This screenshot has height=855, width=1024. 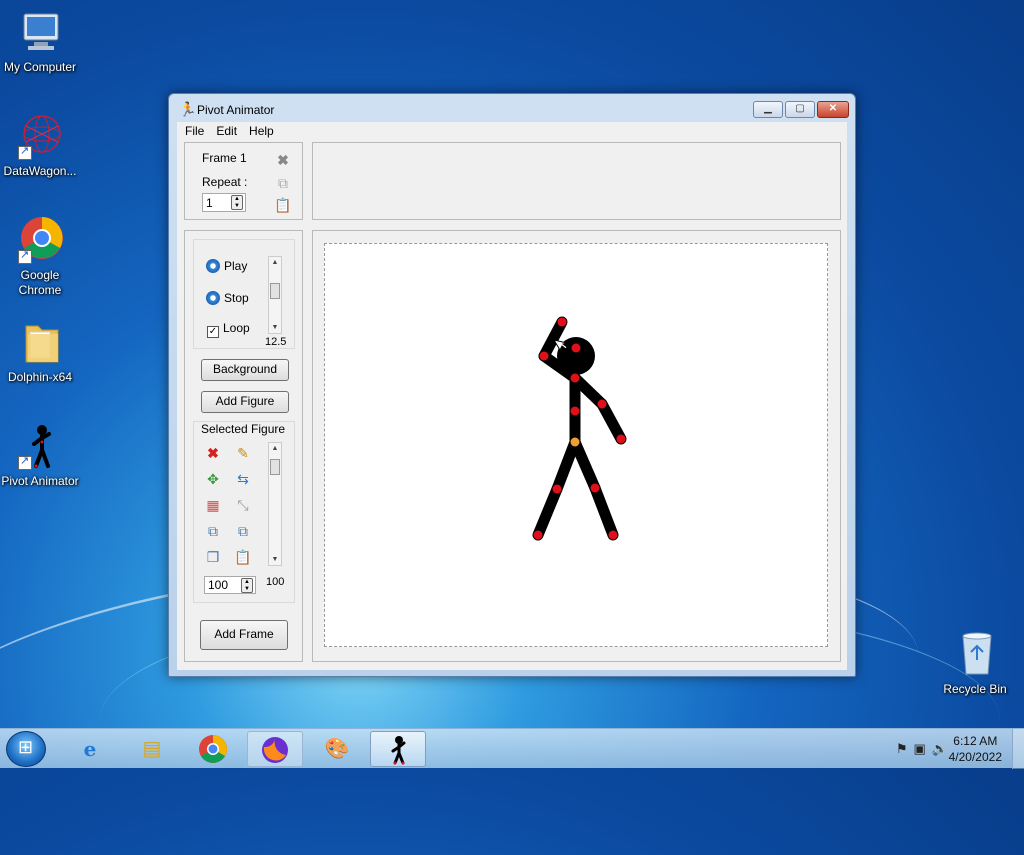 I want to click on color-figure-icon: ▦, so click(x=213, y=505).